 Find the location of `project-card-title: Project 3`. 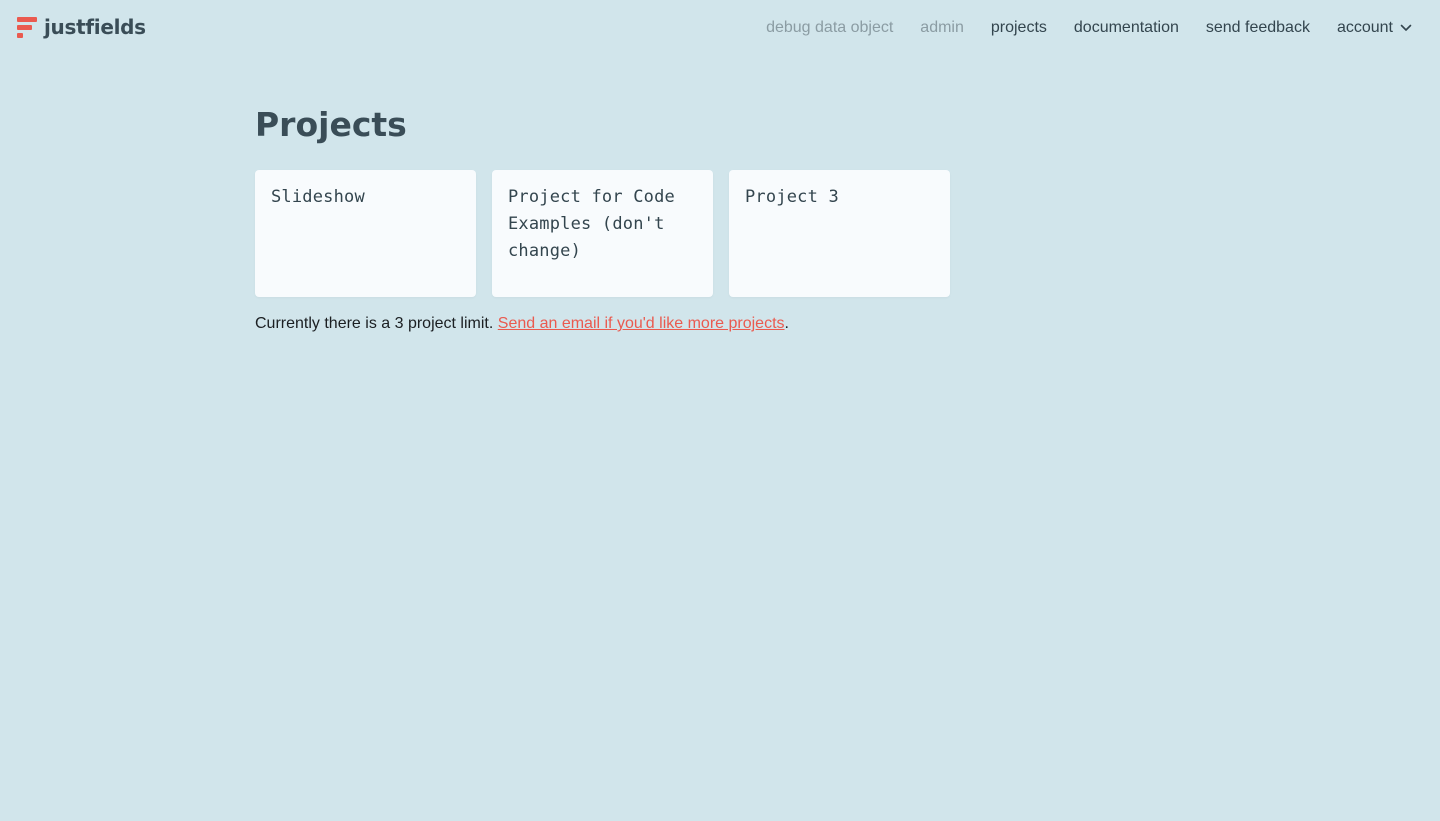

project-card-title: Project 3 is located at coordinates (792, 197).